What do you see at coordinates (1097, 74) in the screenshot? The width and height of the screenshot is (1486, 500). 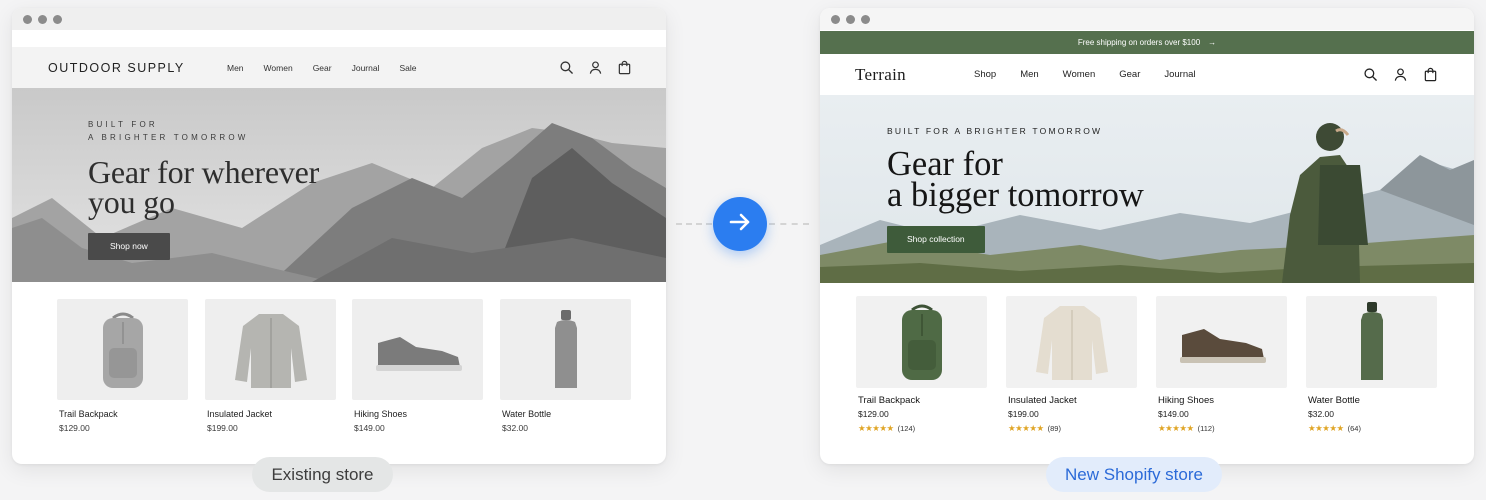 I see `nav-links: Shop Men Women Gear Journal` at bounding box center [1097, 74].